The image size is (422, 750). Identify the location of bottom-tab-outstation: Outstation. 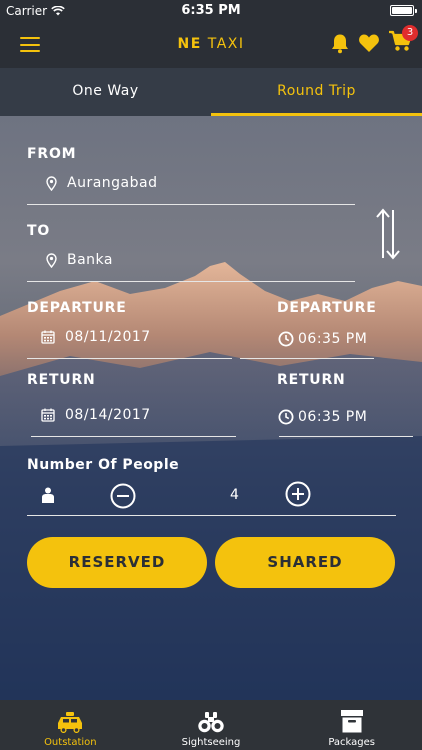
(70, 725).